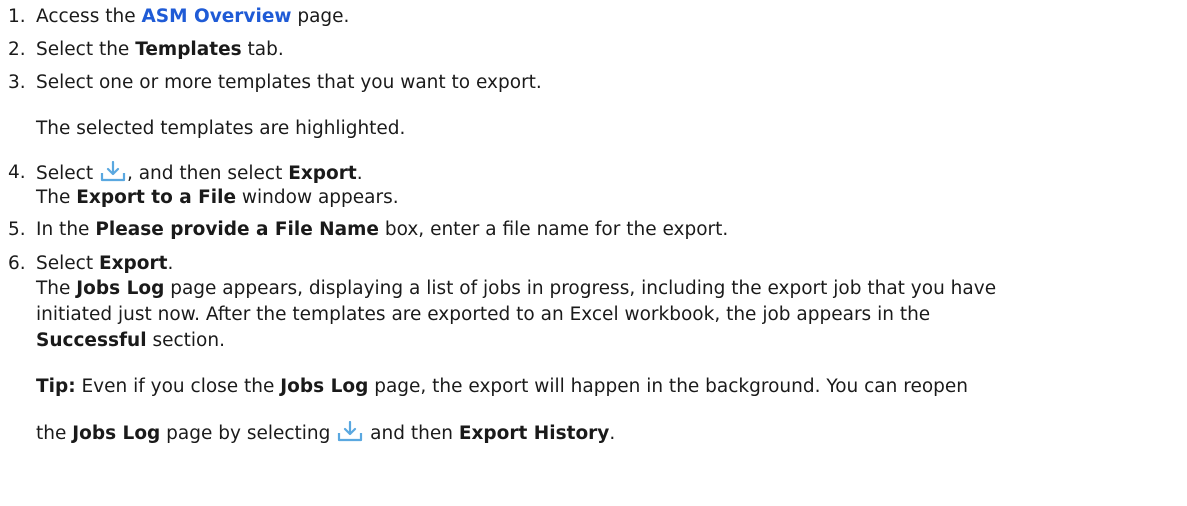 The width and height of the screenshot is (1187, 506). Describe the element at coordinates (91, 340) in the screenshot. I see `successful-ref: Successful` at that location.